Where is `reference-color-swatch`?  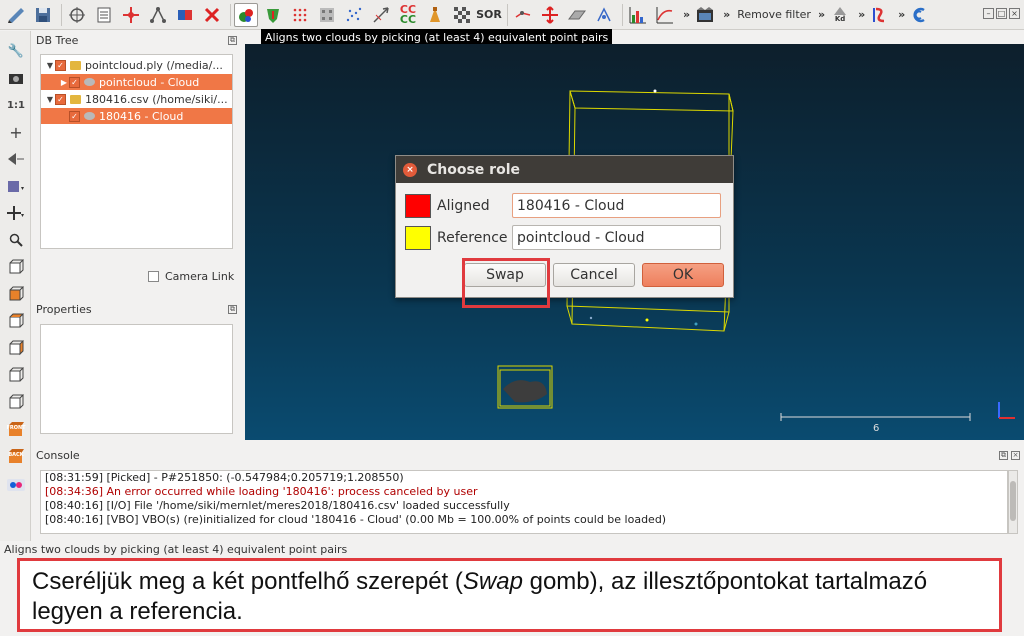 reference-color-swatch is located at coordinates (418, 237).